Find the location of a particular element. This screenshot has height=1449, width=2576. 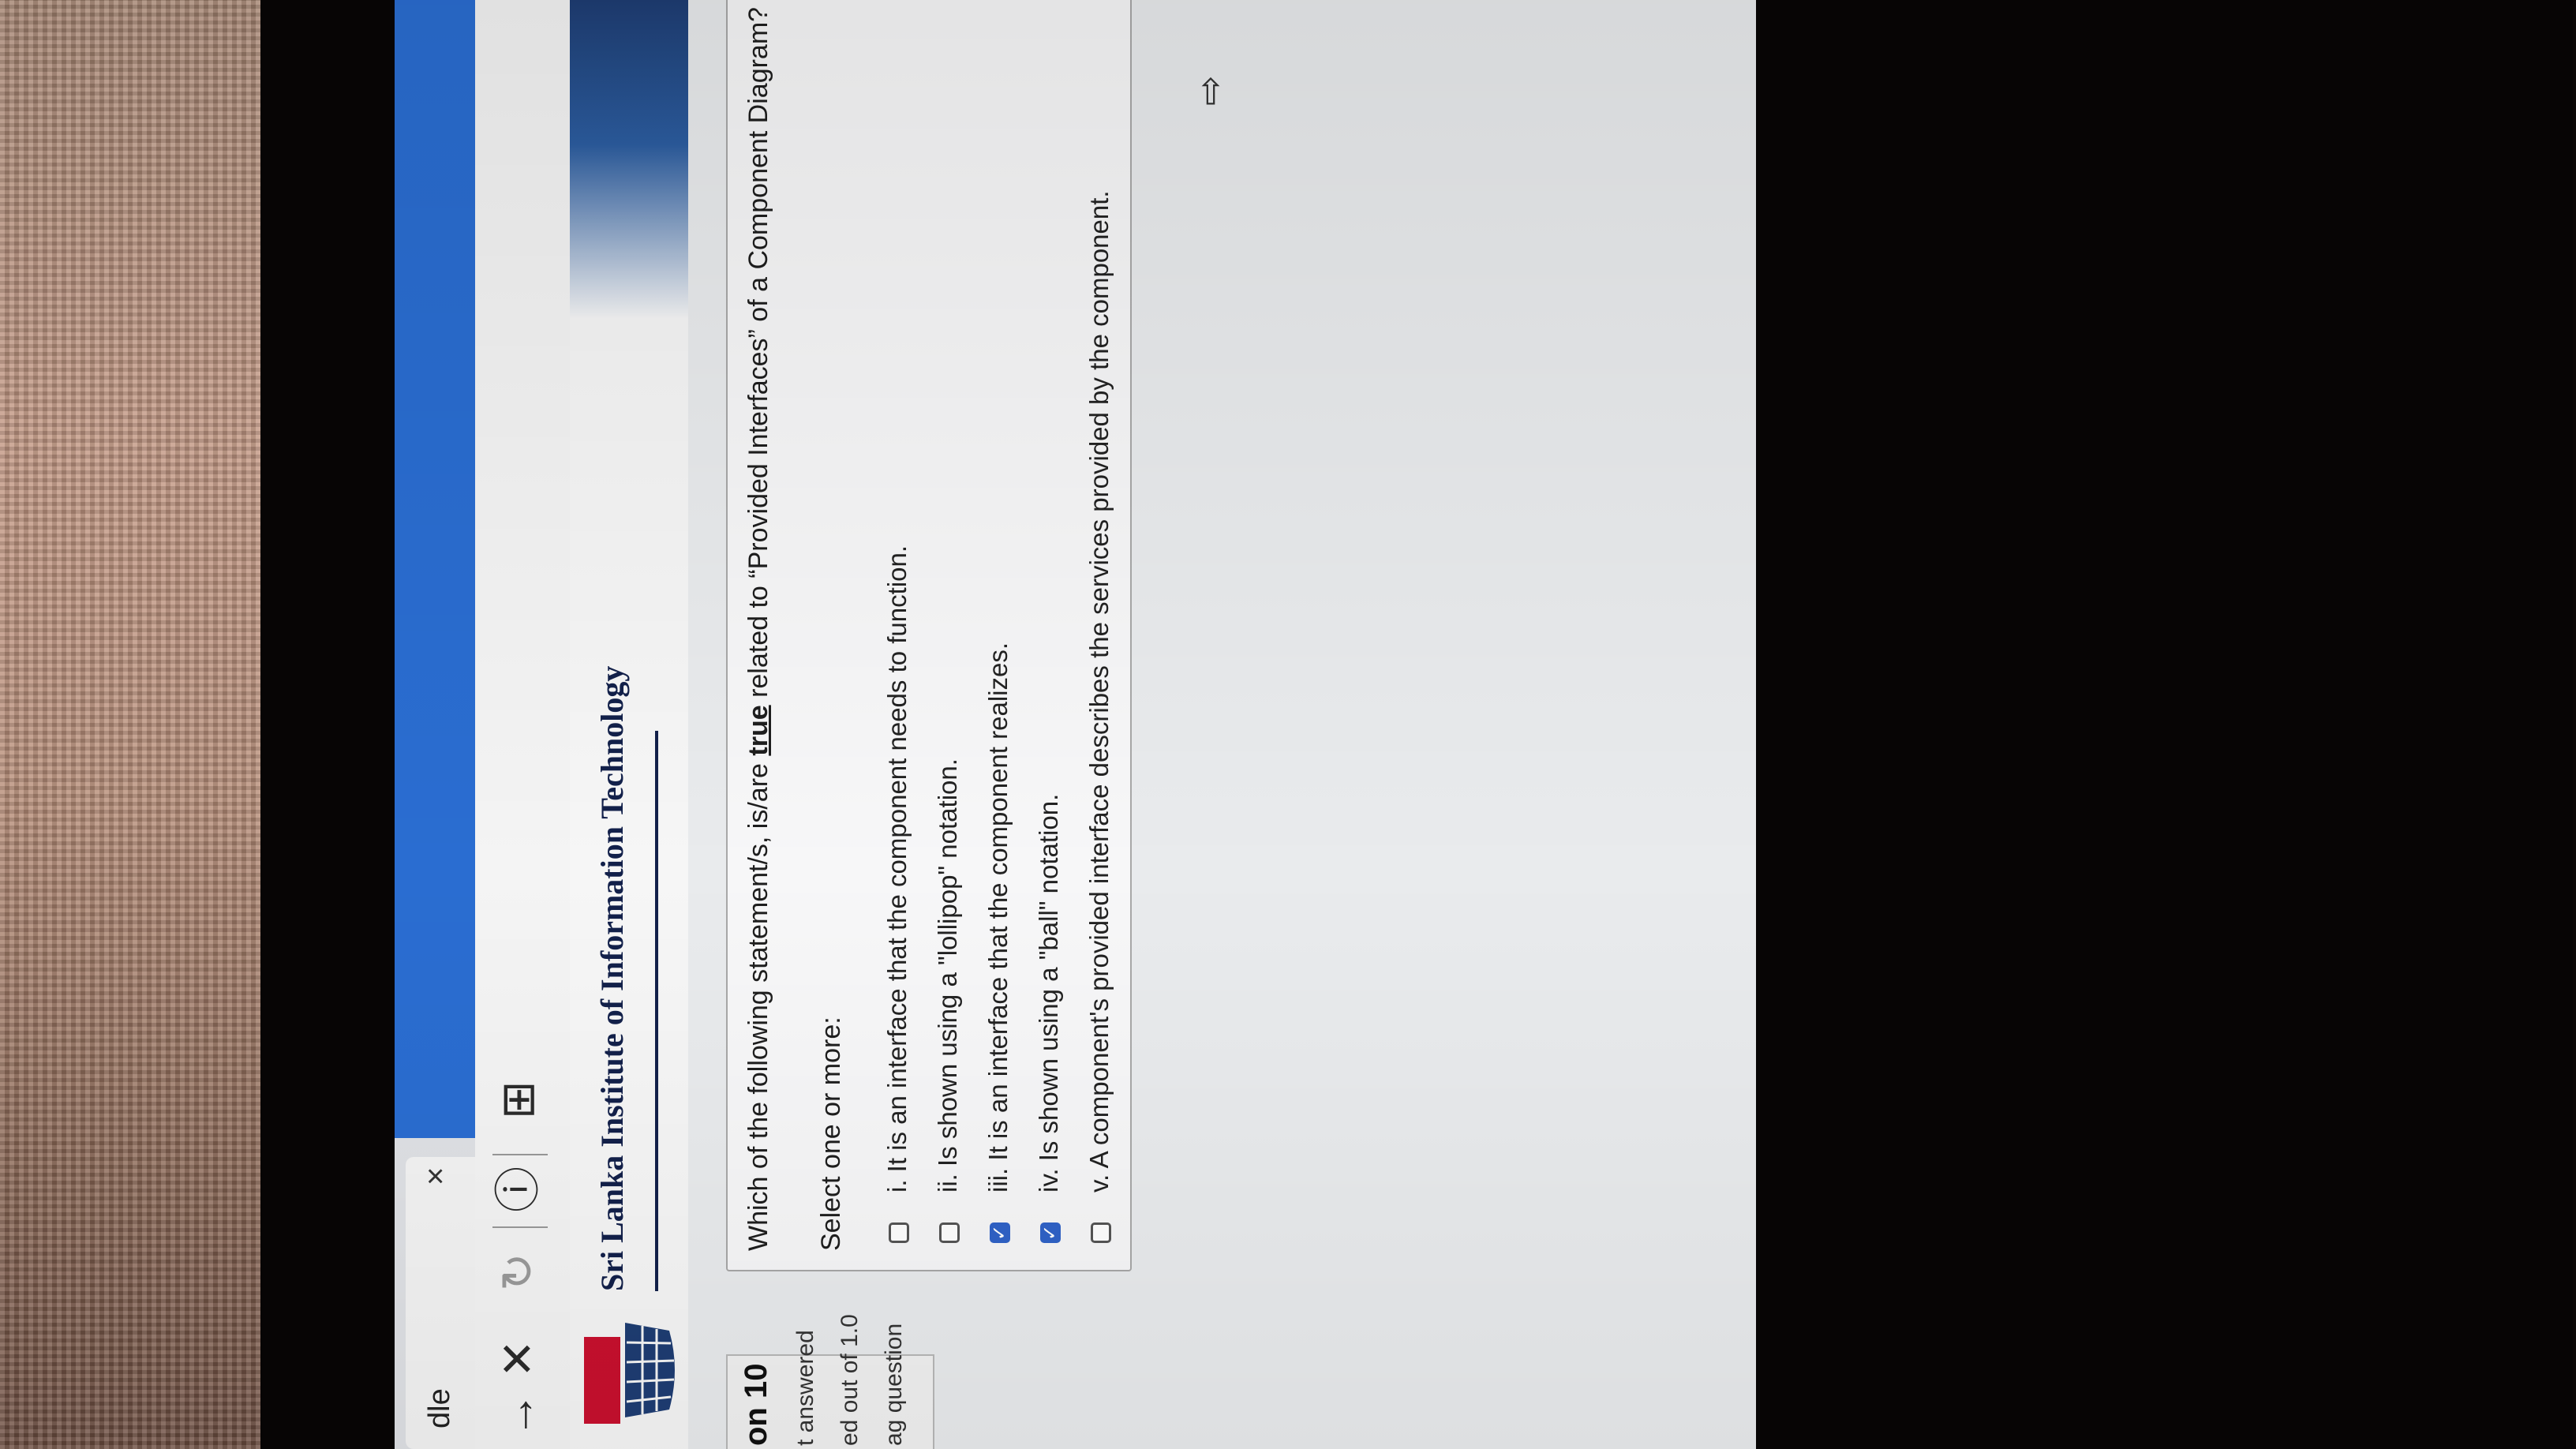

option-4-label: iv. Is shown using a "ball" notation. is located at coordinates (1049, 993).